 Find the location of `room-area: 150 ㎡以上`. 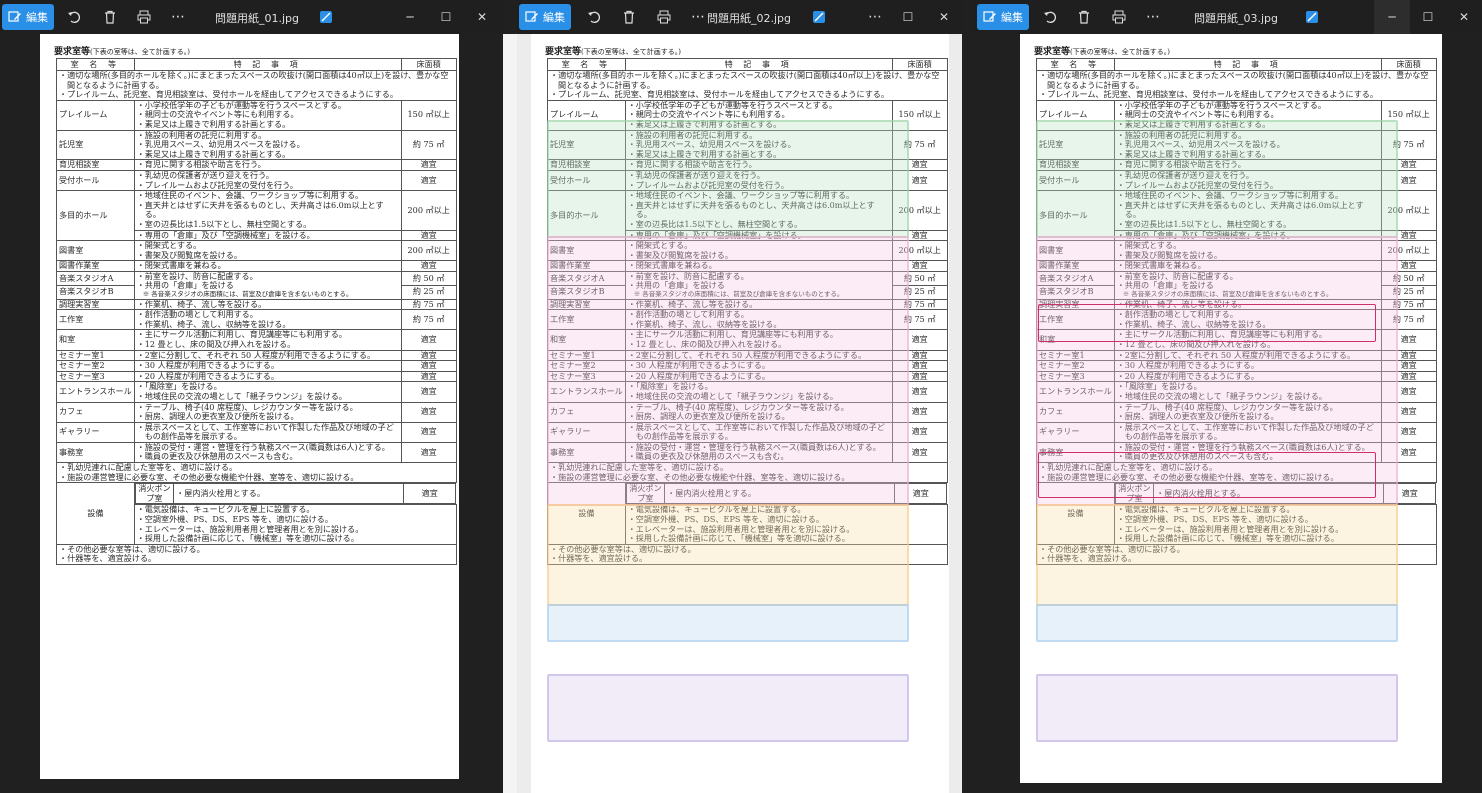

room-area: 150 ㎡以上 is located at coordinates (1408, 115).